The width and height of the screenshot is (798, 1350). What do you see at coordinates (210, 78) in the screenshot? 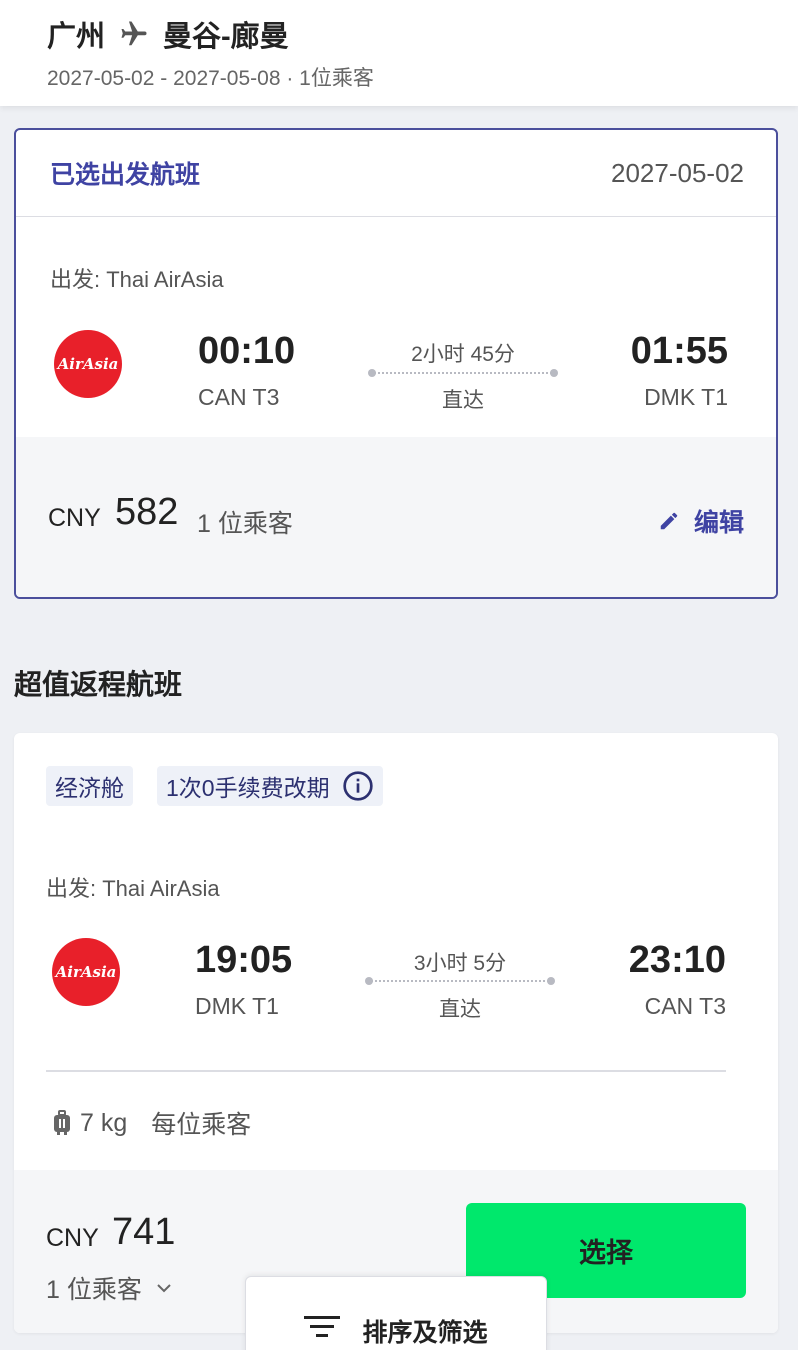
I see `trip-summary: 2027-05-02 - 2027-05-08 · 1位乘客` at bounding box center [210, 78].